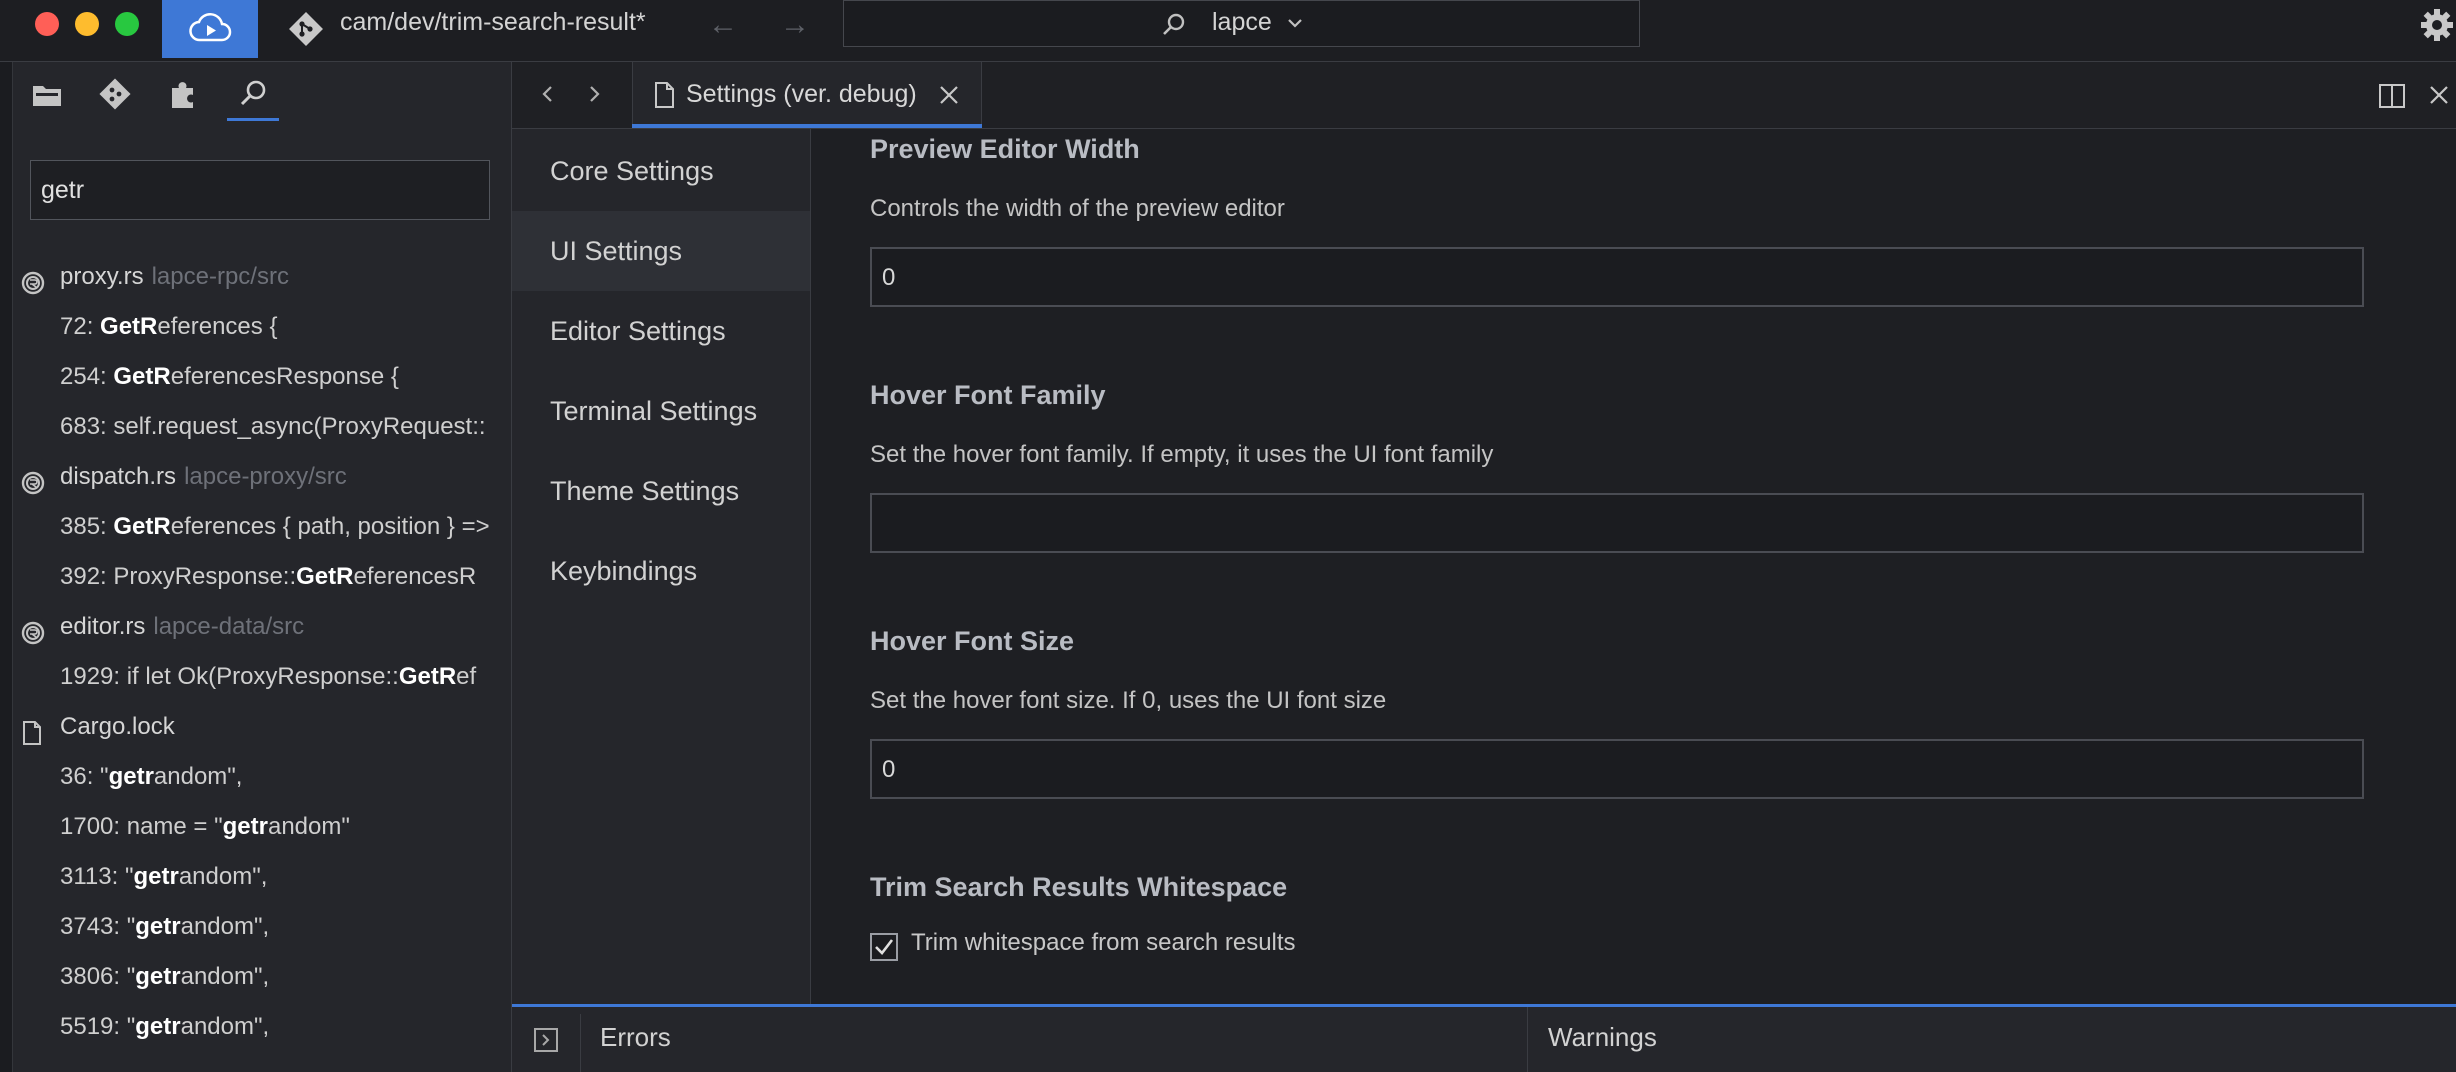 The width and height of the screenshot is (2456, 1072). I want to click on setting-title: Hover Font Size, so click(972, 641).